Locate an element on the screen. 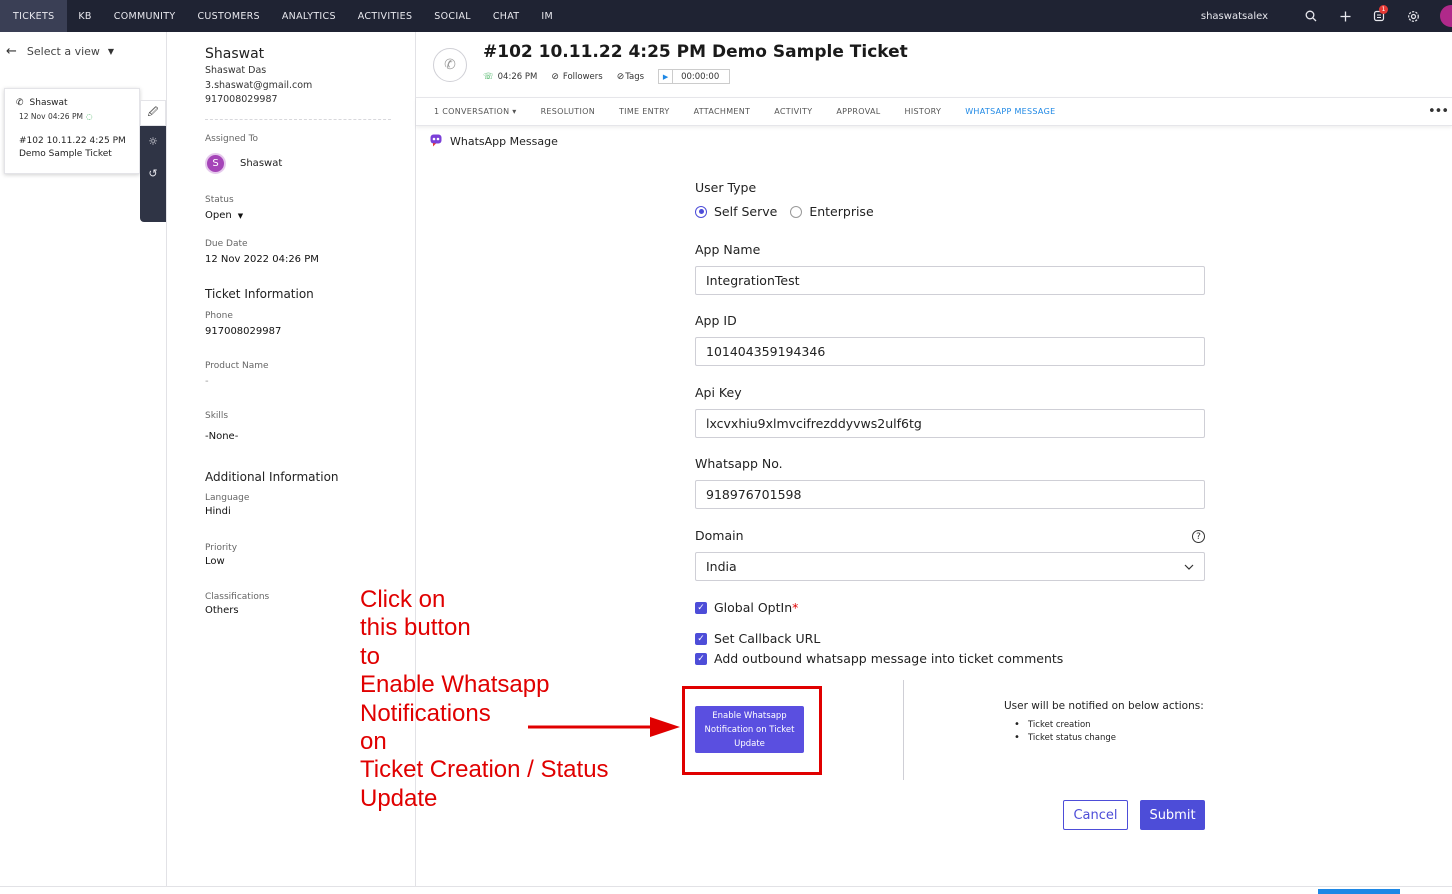 This screenshot has height=894, width=1452. phone-value: 917008029987 is located at coordinates (243, 331).